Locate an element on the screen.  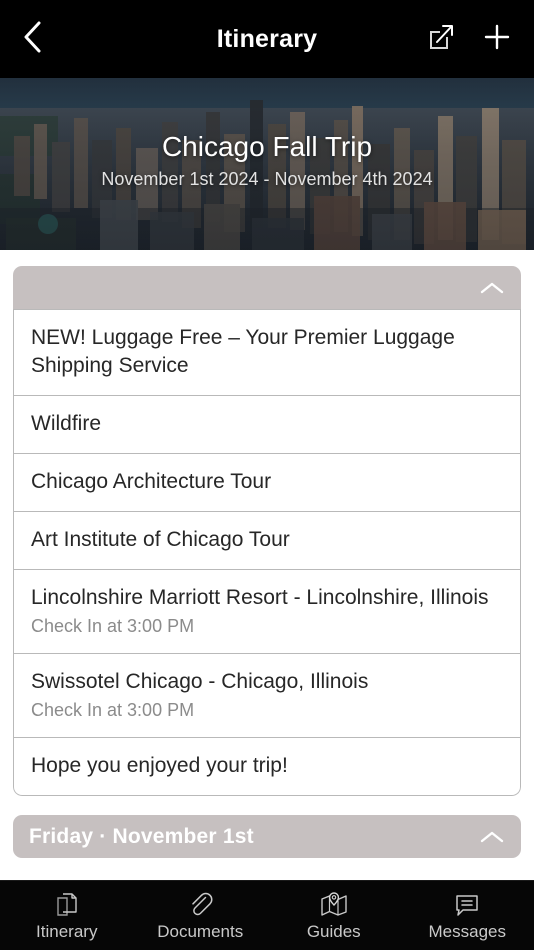
tab-messages: Messages is located at coordinates (467, 915).